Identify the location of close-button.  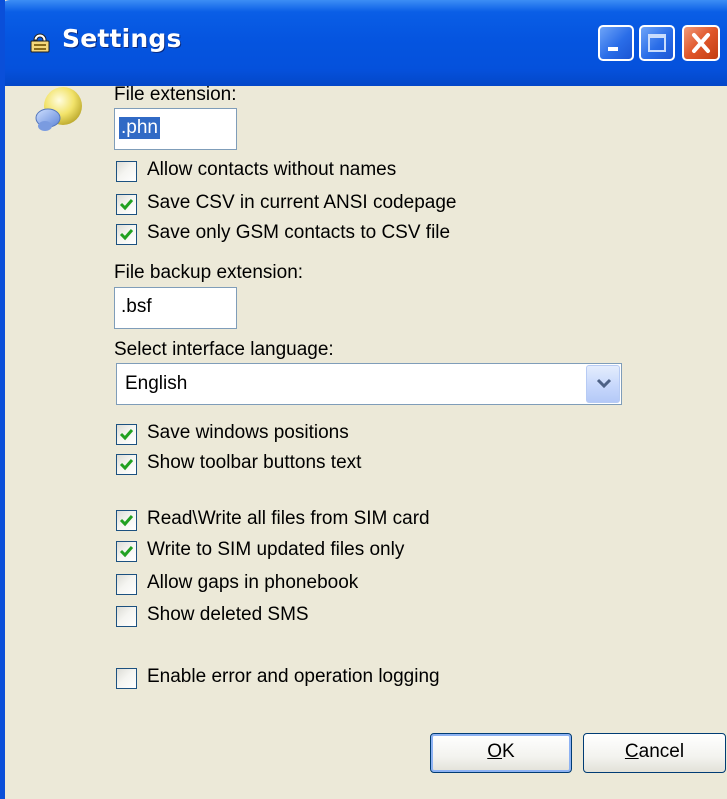
(701, 43).